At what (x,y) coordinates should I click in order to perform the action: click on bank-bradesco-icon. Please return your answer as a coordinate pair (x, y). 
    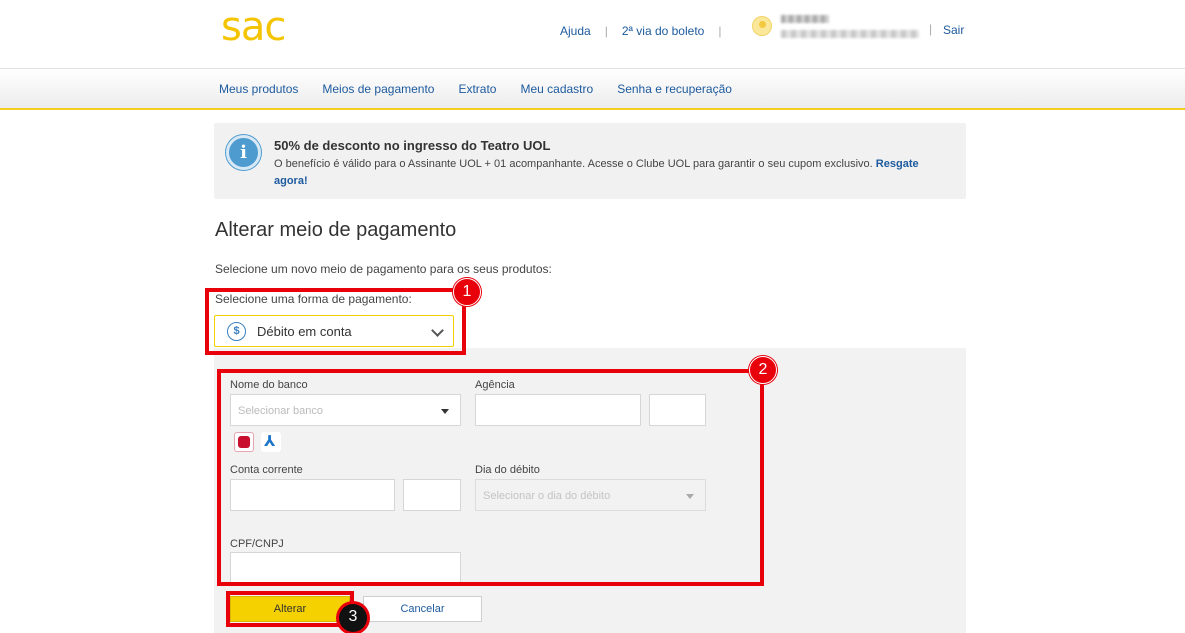
    Looking at the image, I should click on (244, 442).